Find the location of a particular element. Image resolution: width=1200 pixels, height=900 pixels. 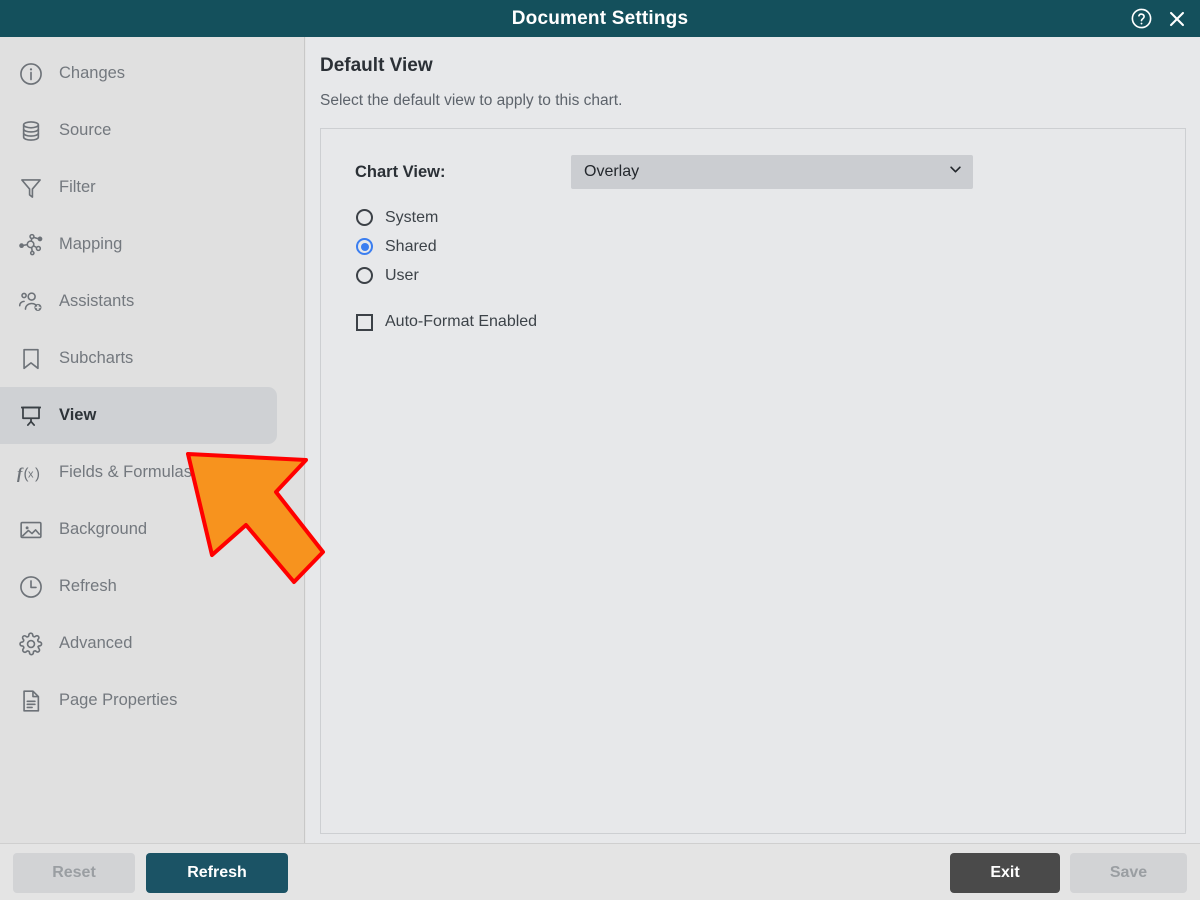

sidebar-item-subcharts: Subcharts is located at coordinates (152, 358).